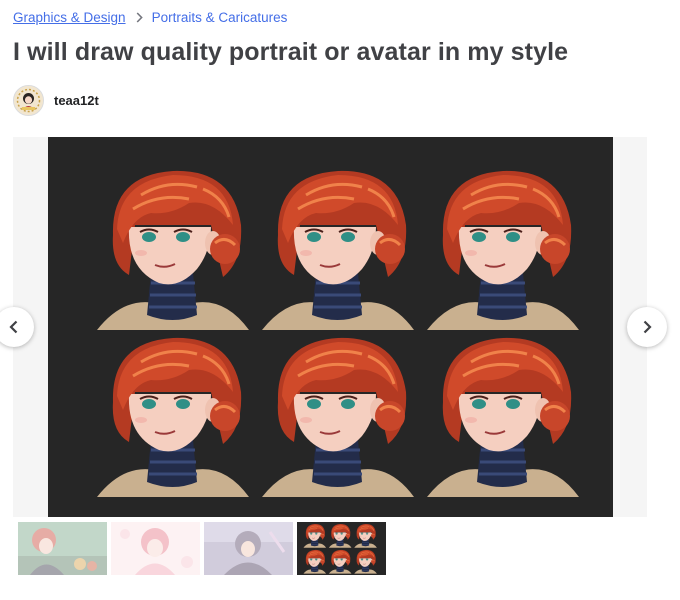  What do you see at coordinates (28, 100) in the screenshot?
I see `seller-avatar` at bounding box center [28, 100].